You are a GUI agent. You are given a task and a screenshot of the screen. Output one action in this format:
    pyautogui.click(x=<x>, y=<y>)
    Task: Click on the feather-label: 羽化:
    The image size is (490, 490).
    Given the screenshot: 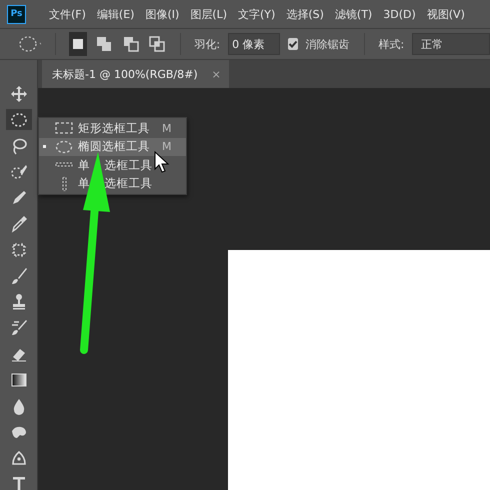 What is the action you would take?
    pyautogui.click(x=207, y=44)
    